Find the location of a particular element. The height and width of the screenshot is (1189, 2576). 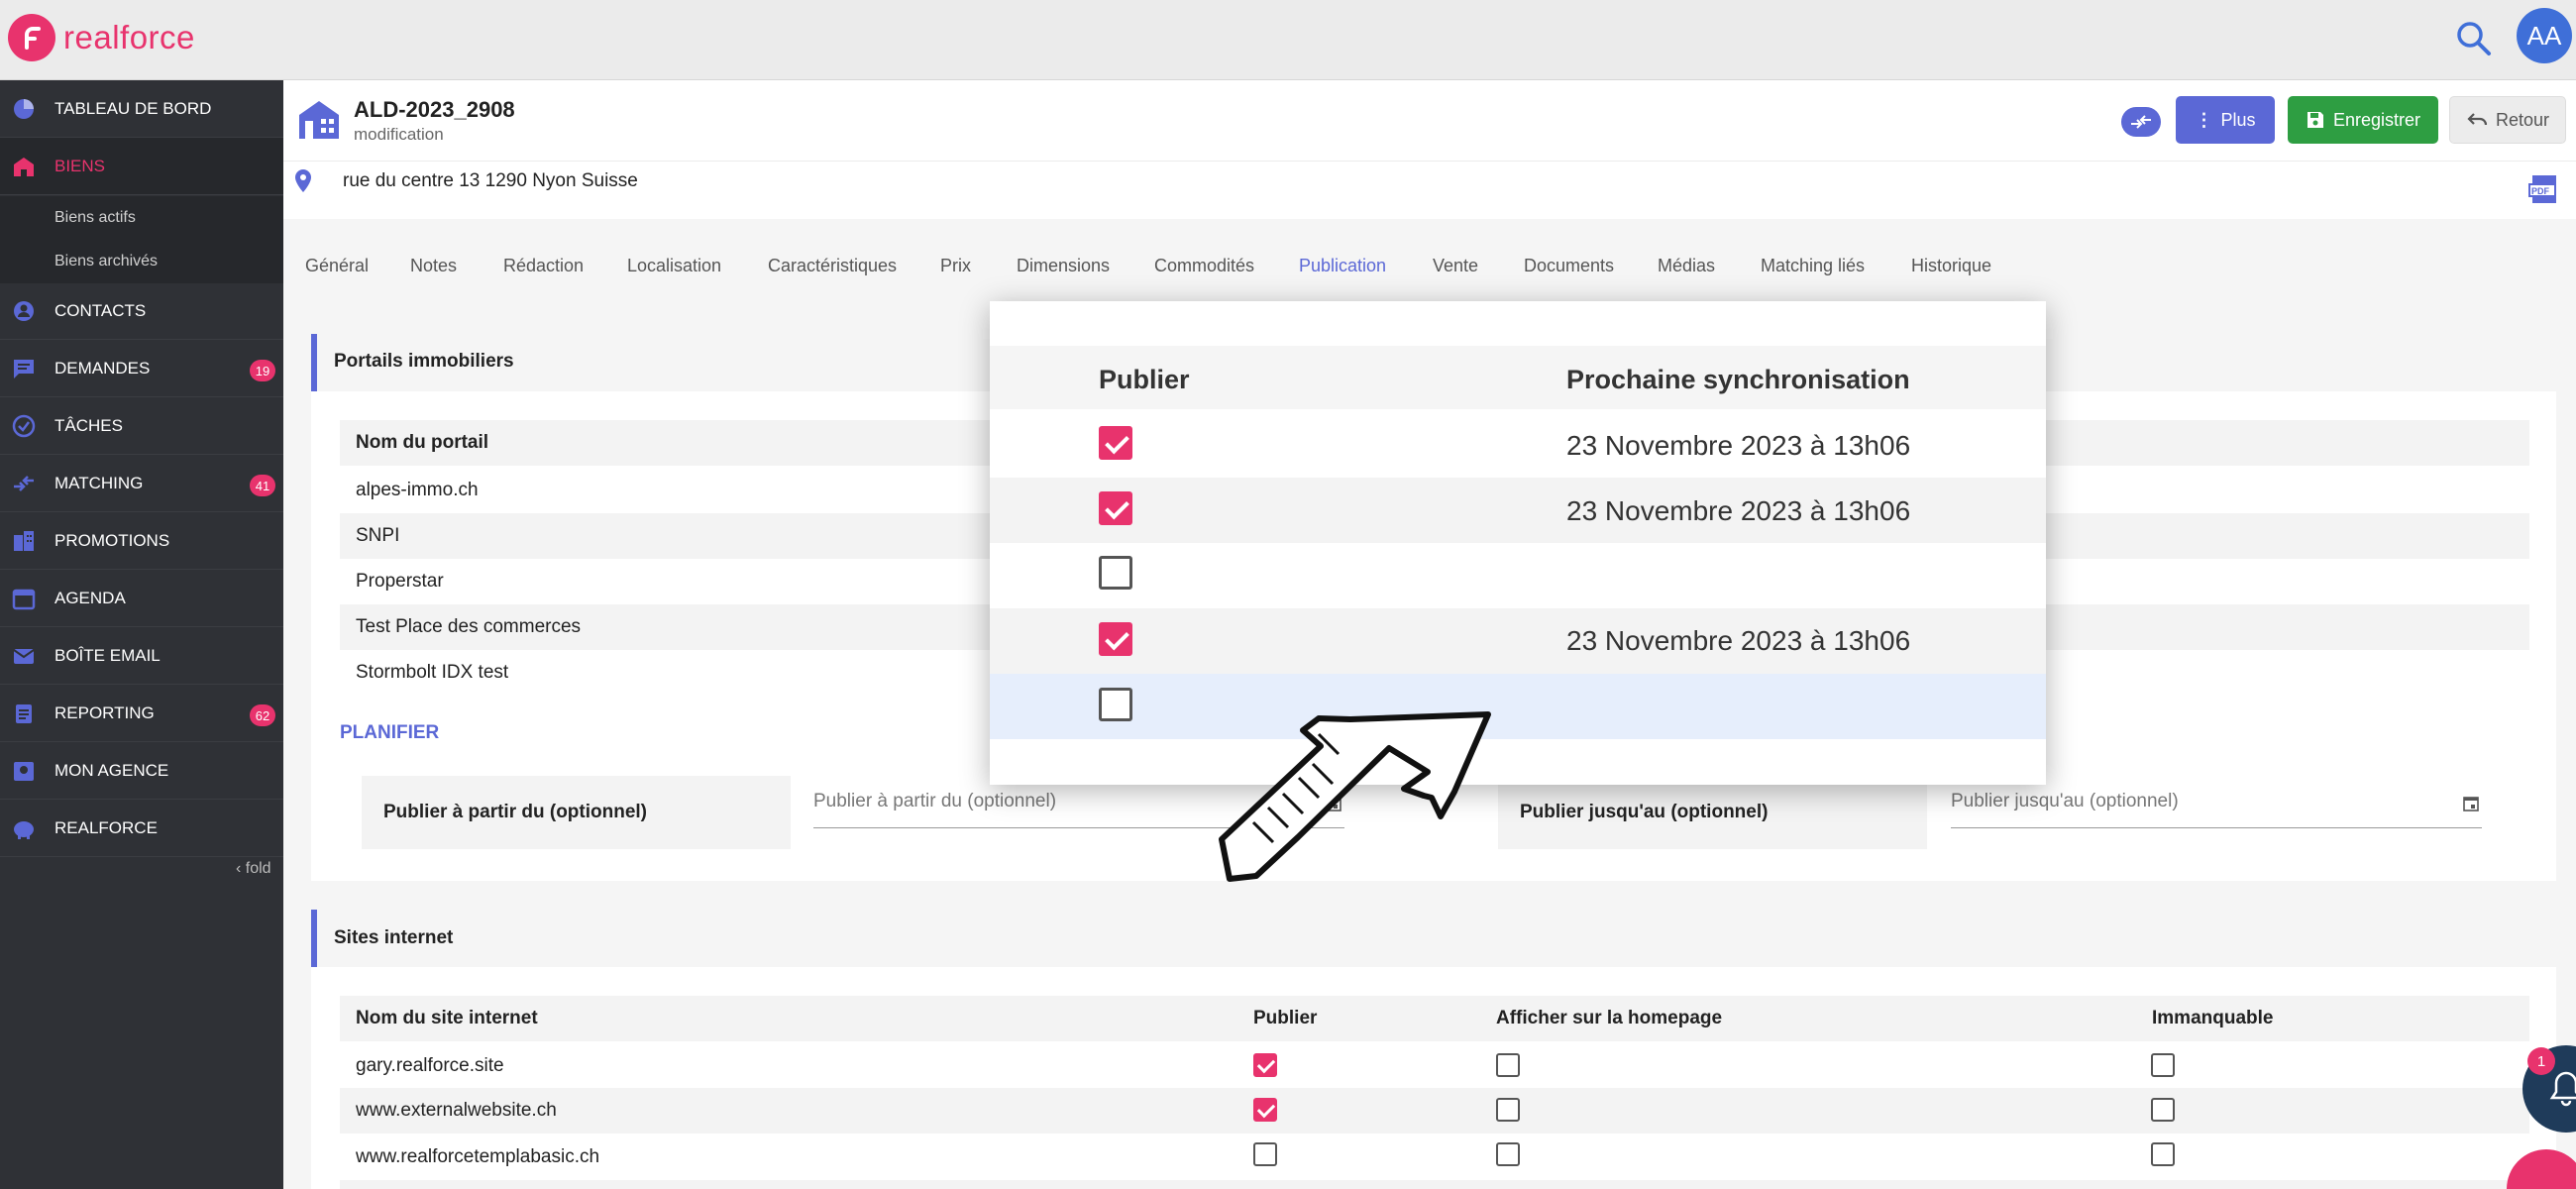

sidebar-item-dashboard: TABLEAU DE BORD is located at coordinates (141, 109).